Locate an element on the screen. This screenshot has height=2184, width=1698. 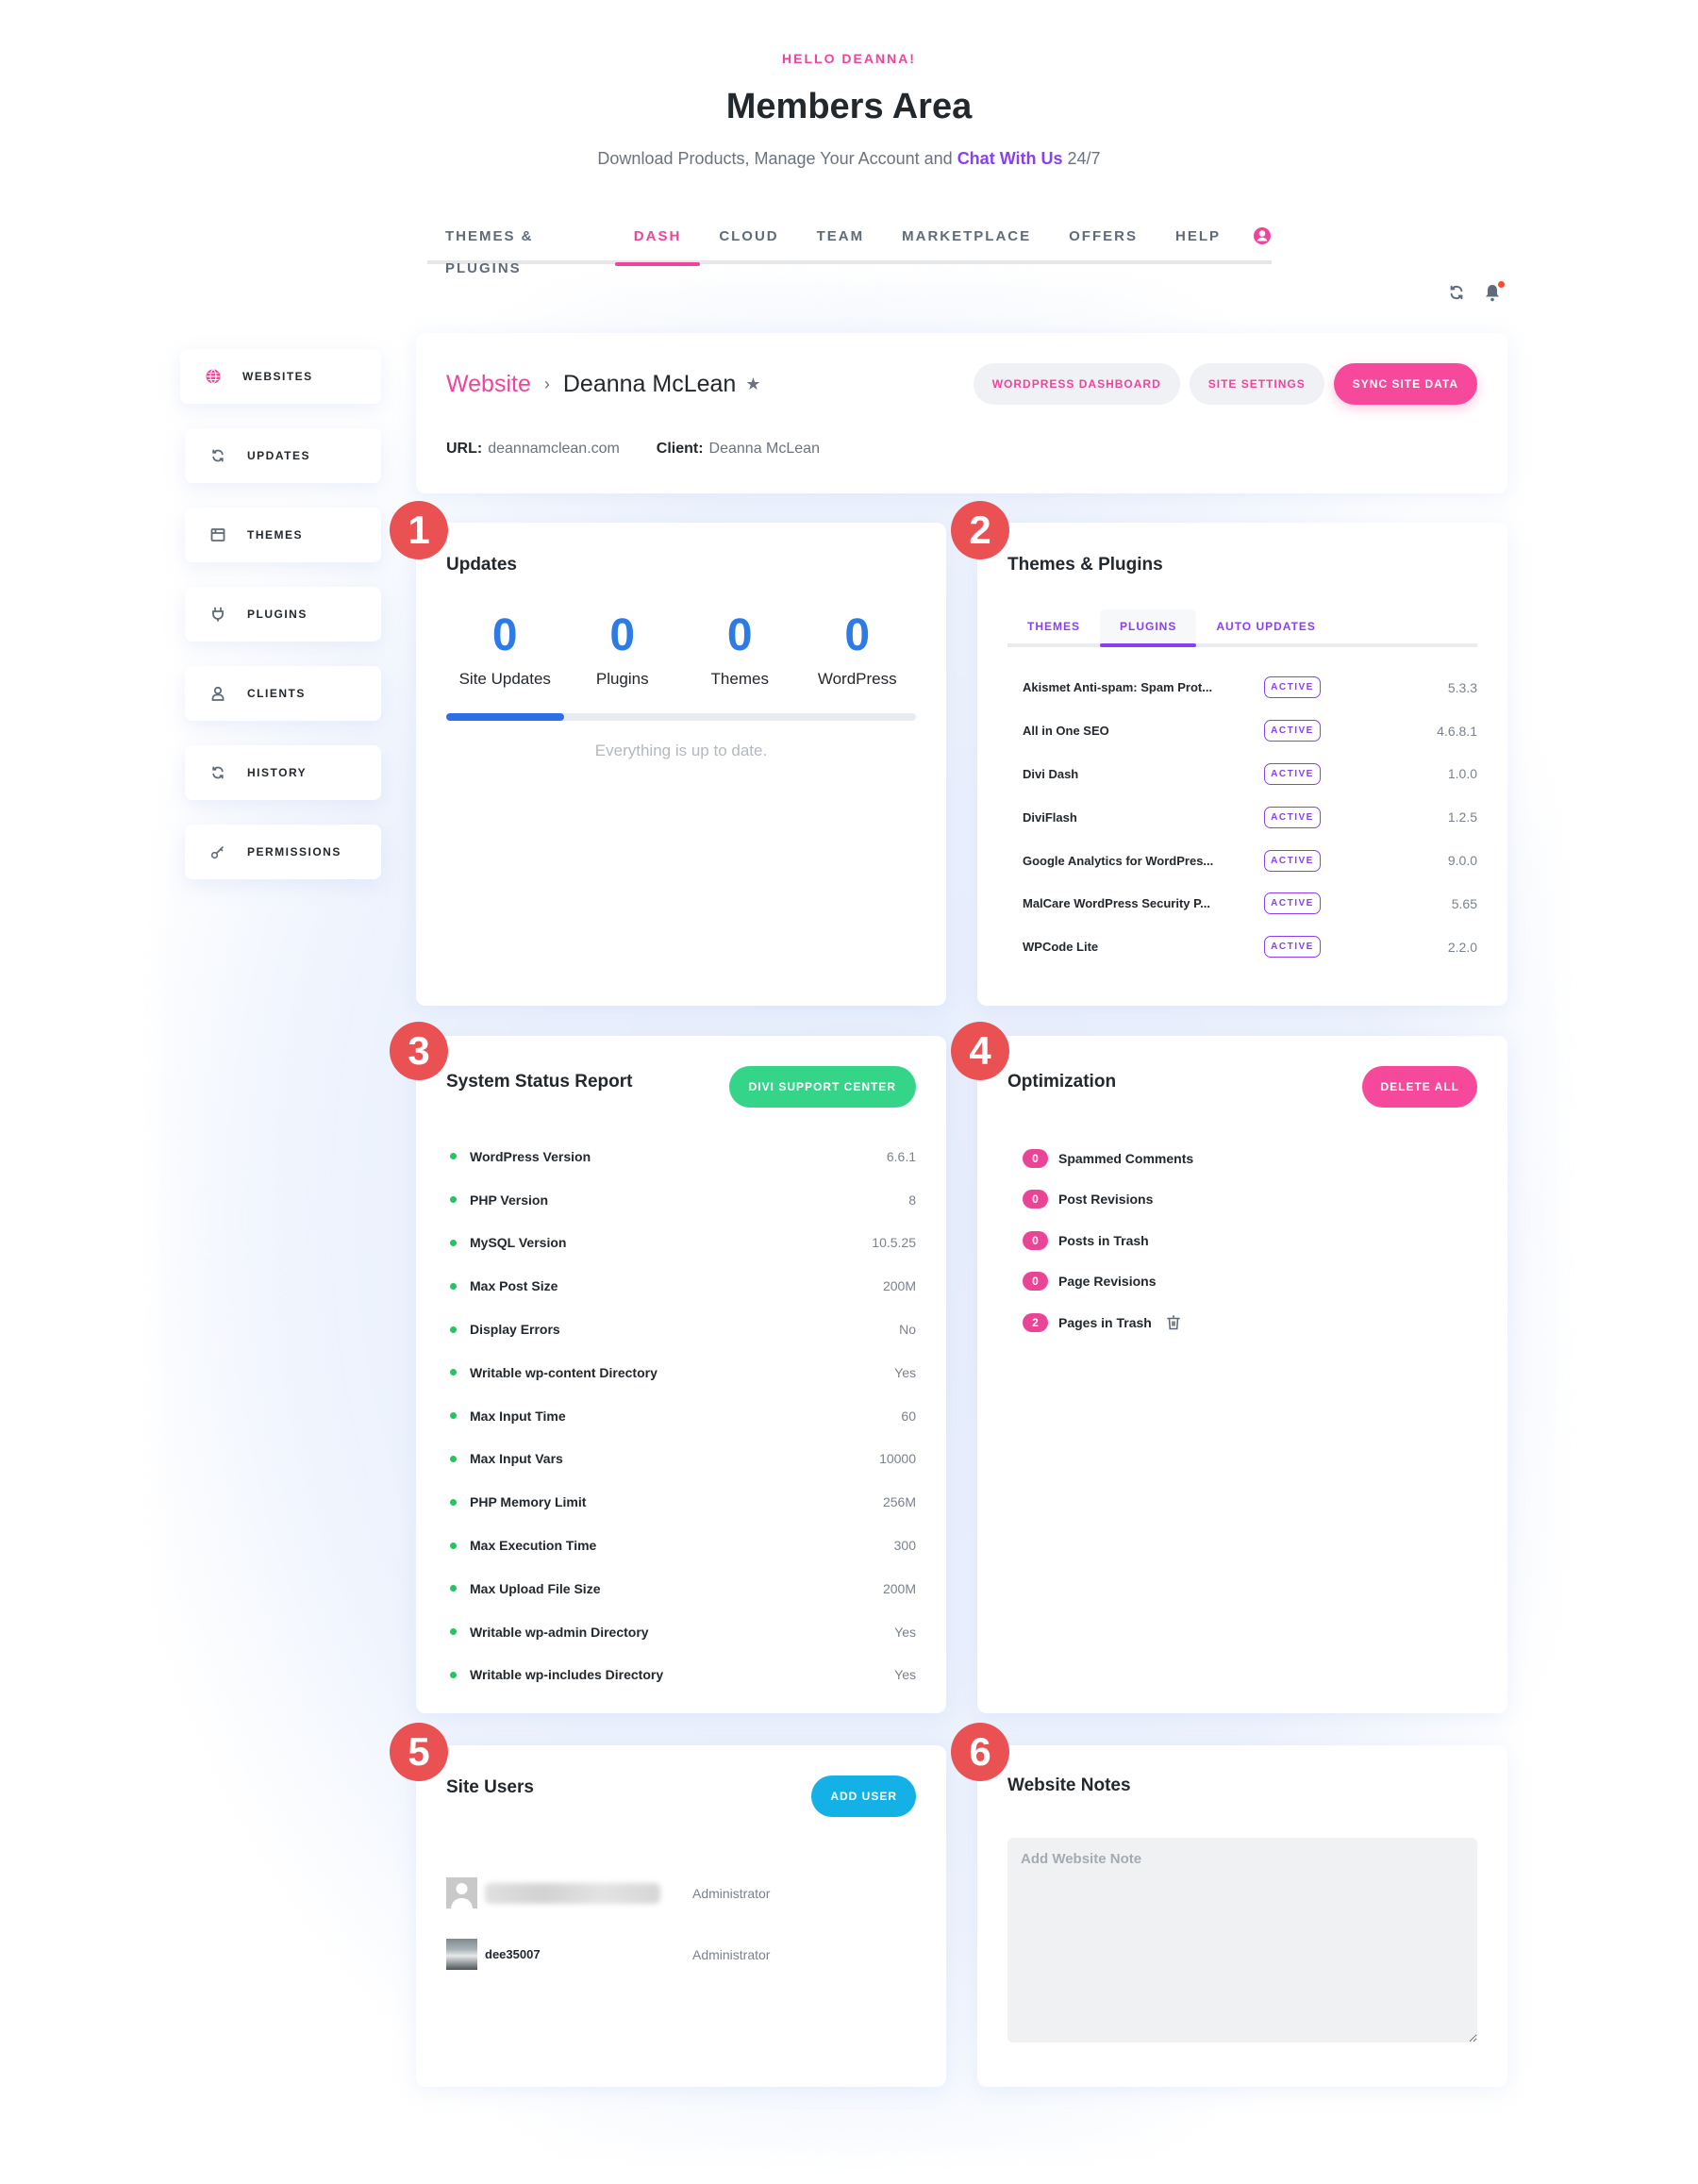
breadcrumb-website-link: Website is located at coordinates (489, 384).